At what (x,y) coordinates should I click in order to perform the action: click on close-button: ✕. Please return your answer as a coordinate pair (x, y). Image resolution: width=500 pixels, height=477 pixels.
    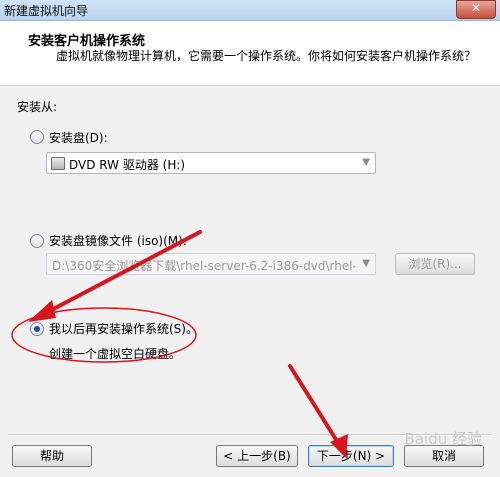
    Looking at the image, I should click on (476, 9).